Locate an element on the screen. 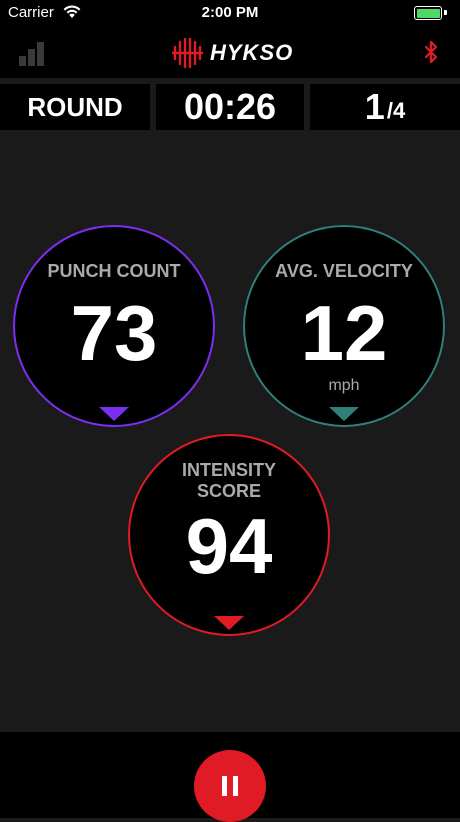 The image size is (460, 822). pause-button is located at coordinates (230, 786).